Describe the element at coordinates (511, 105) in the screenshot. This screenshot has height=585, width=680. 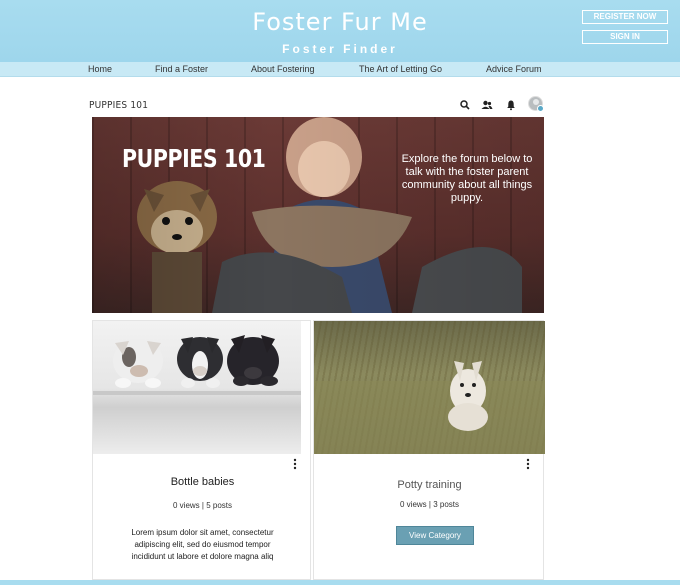
I see `notifications-icon` at that location.